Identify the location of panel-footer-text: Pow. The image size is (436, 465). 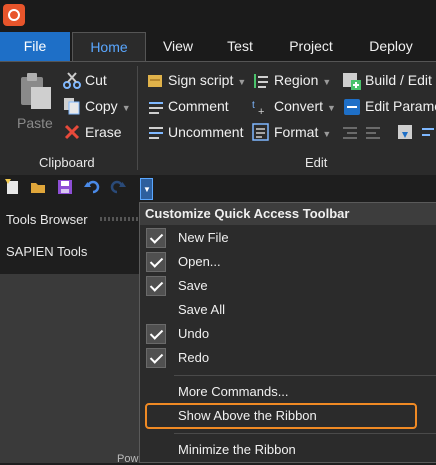
(128, 459).